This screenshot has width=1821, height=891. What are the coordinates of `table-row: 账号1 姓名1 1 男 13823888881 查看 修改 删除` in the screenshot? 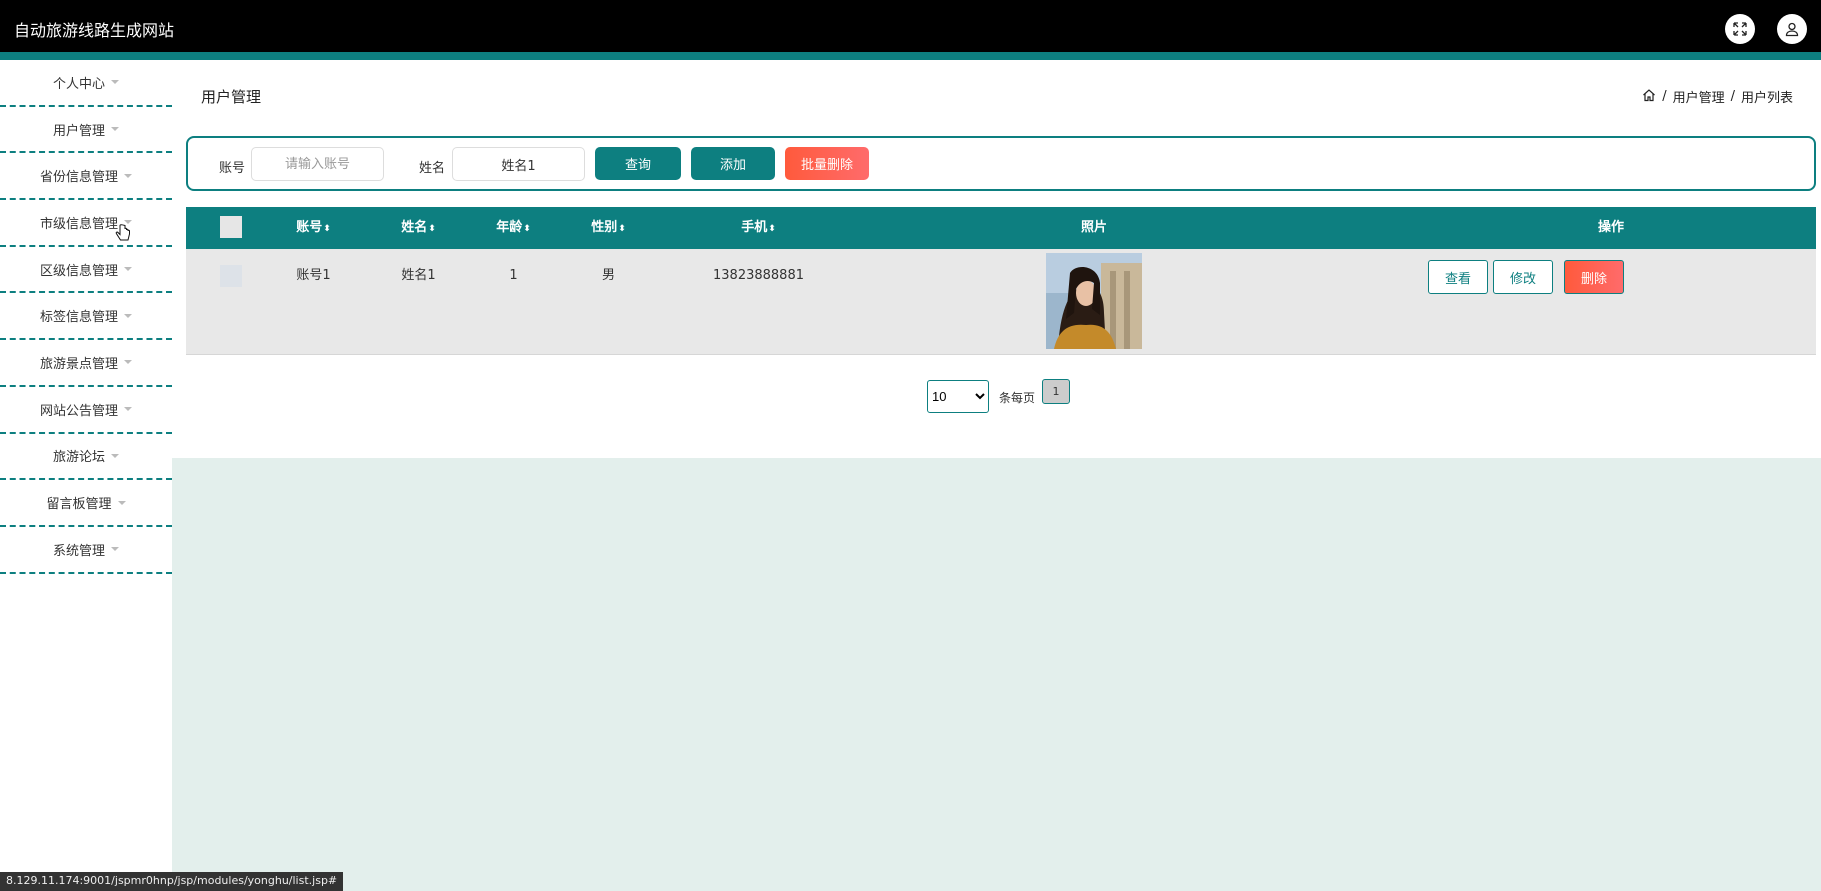 It's located at (1001, 302).